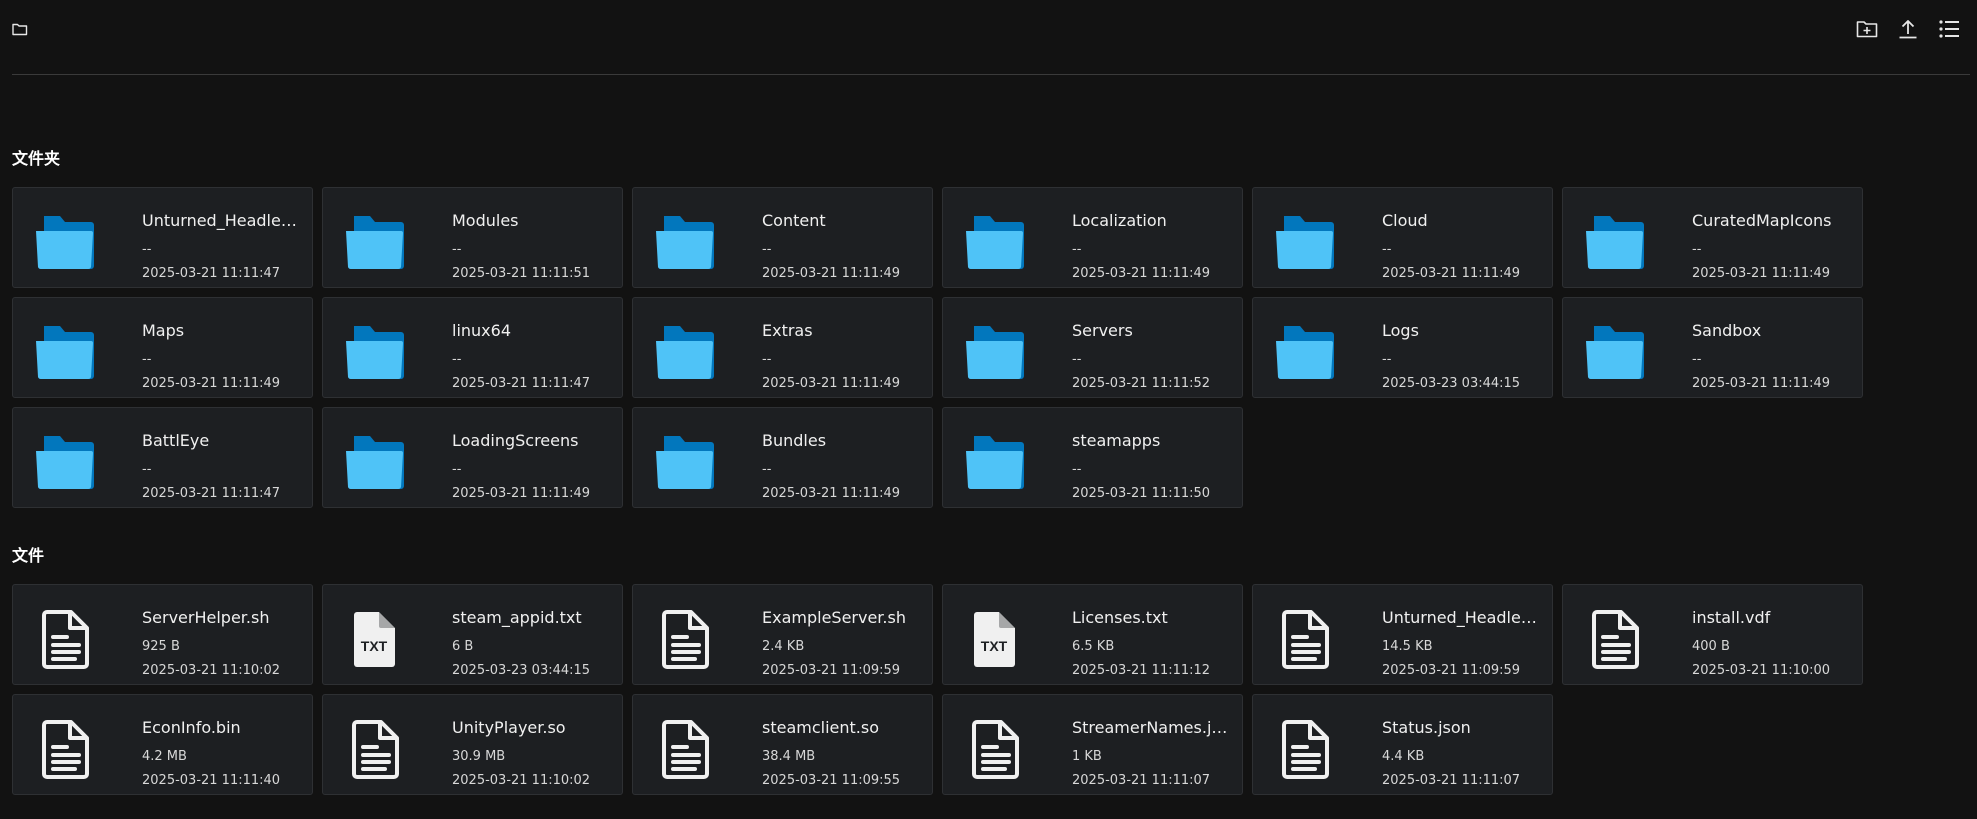 The width and height of the screenshot is (1977, 819). I want to click on file-card: ServerHelper.sh 925 B 2025-03-21 11:10:02, so click(162, 634).